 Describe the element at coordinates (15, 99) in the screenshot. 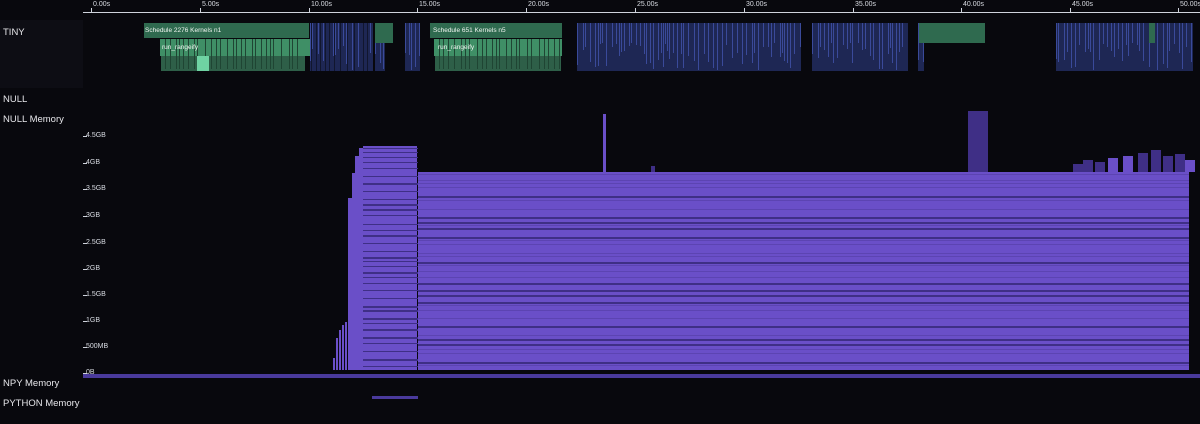

I see `track-label-null: NULL` at that location.